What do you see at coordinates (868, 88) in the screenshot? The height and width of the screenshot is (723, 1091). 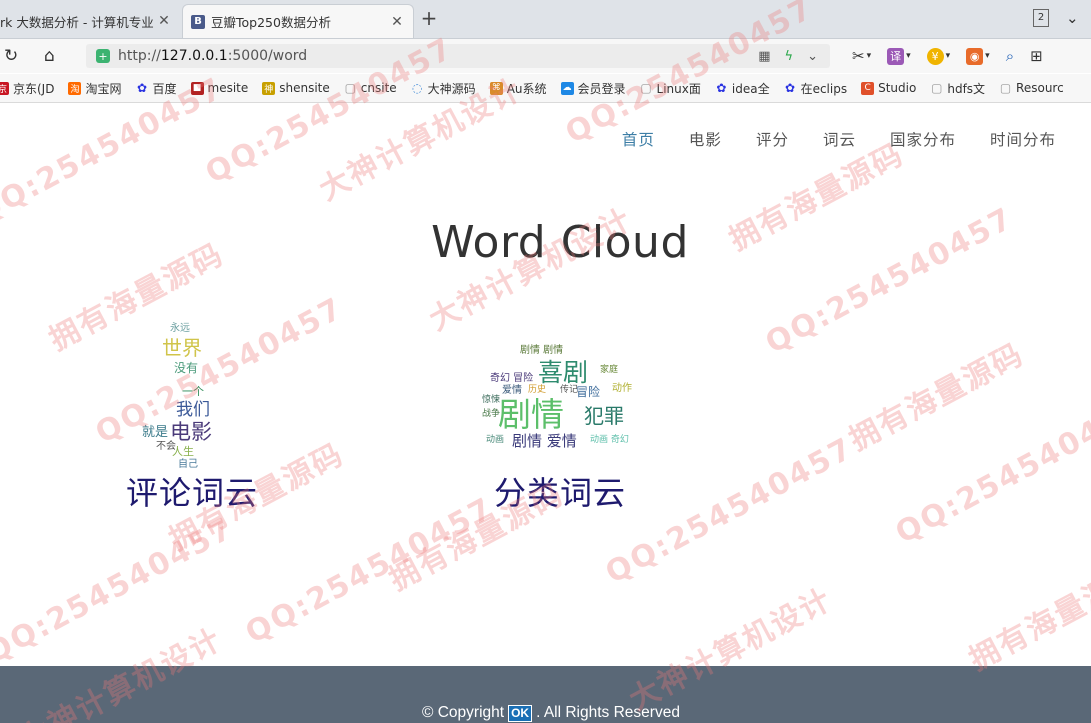 I see `studio-icon: C` at bounding box center [868, 88].